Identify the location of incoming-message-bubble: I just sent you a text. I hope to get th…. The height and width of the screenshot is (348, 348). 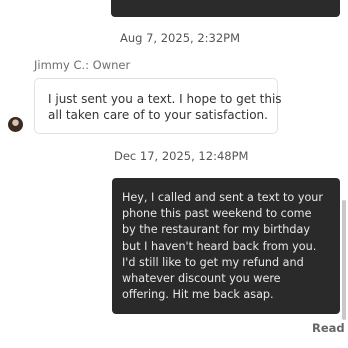
(158, 106).